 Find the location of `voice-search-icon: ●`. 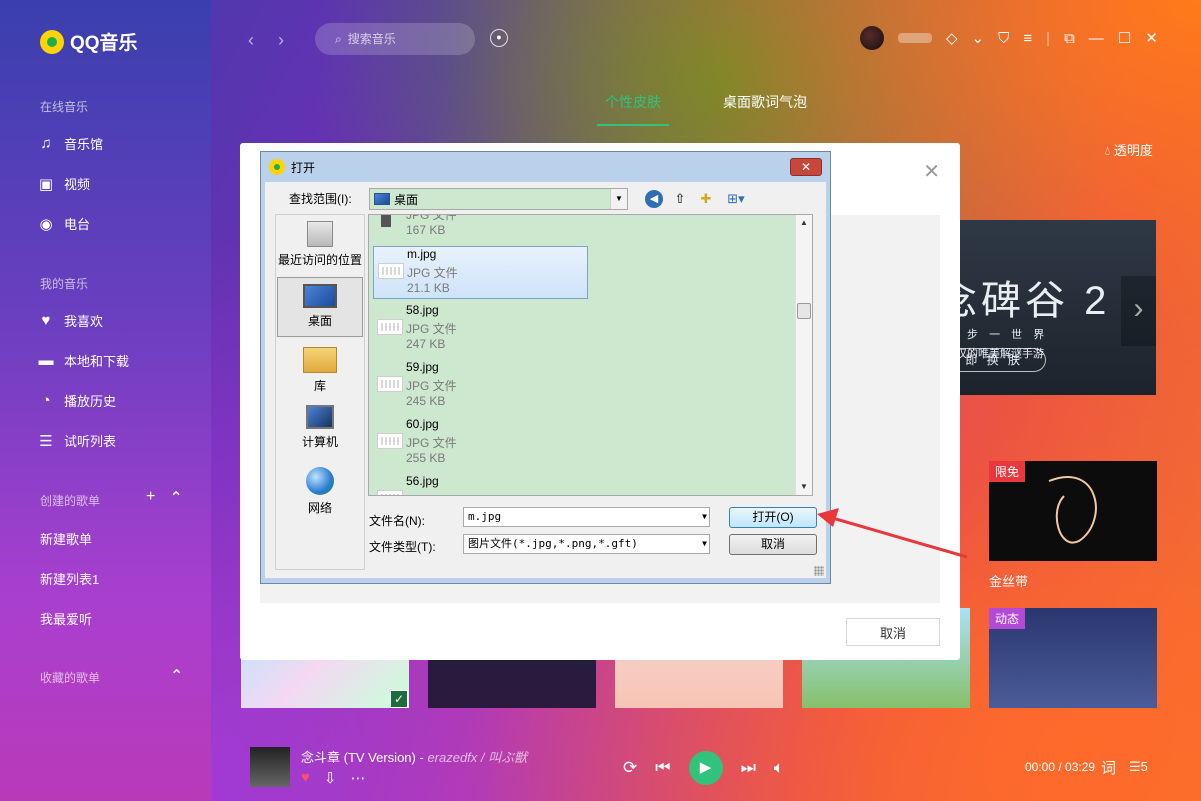

voice-search-icon: ● is located at coordinates (499, 38).